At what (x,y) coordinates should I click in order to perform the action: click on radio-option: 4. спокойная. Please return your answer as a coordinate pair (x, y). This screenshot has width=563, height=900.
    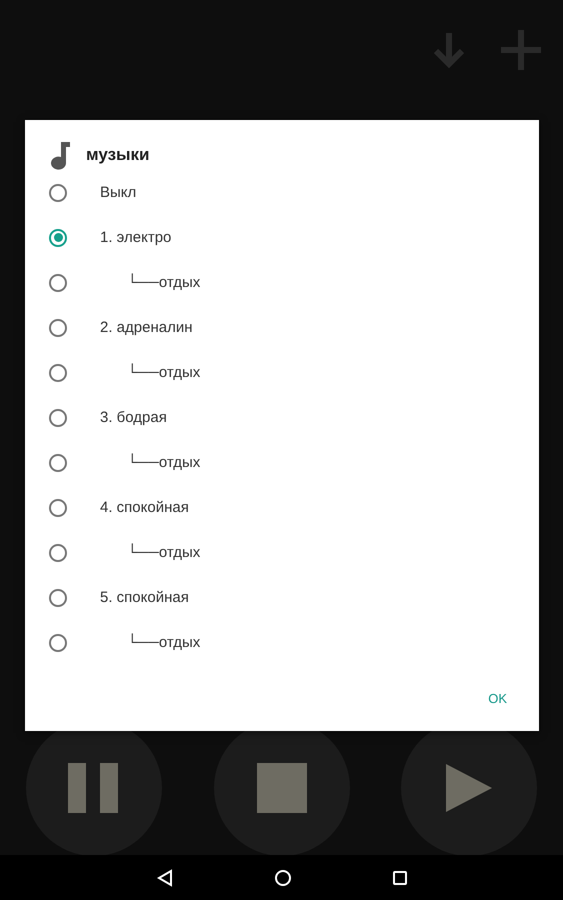
    Looking at the image, I should click on (282, 507).